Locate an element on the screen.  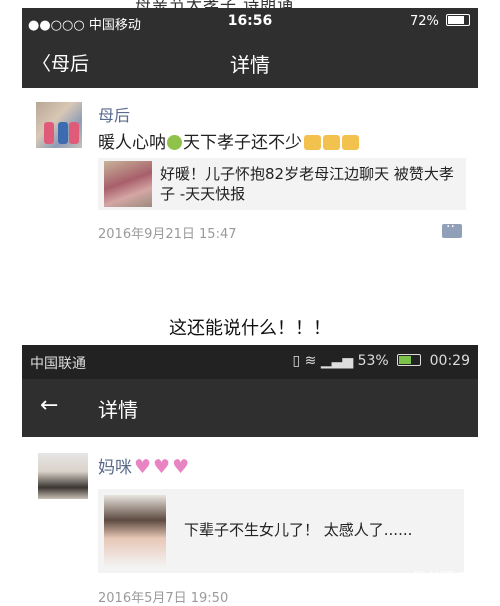
battery-percent: 53% is located at coordinates (373, 361).